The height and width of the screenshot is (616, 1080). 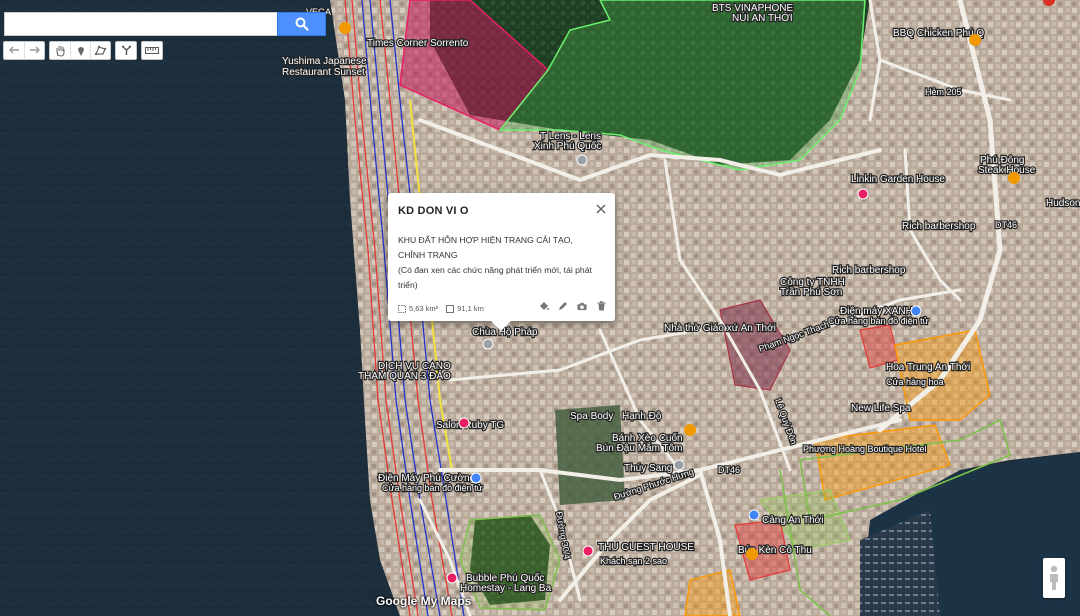 I want to click on perimeter-stat: 91,1 km, so click(x=465, y=308).